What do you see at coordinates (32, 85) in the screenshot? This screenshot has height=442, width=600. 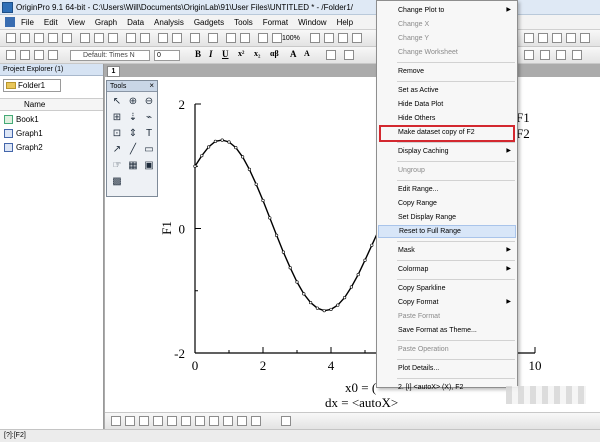 I see `folder-selector: Folder1` at bounding box center [32, 85].